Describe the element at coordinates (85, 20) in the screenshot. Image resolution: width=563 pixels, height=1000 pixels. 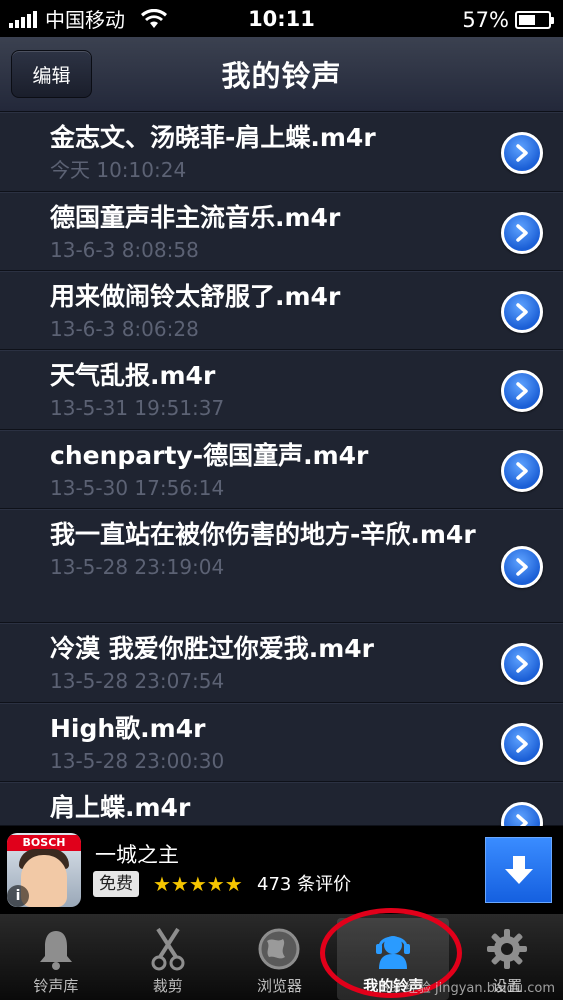
I see `carrier-name: 中国移动` at that location.